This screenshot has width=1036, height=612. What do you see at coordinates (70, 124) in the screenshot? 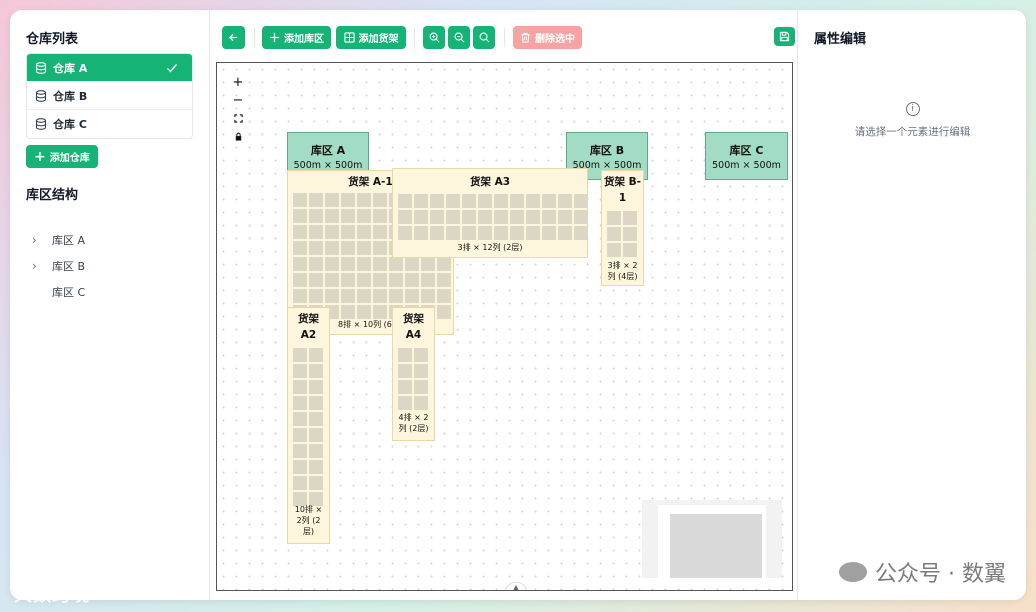
I see `warehouse-item-label: 仓库 C` at bounding box center [70, 124].